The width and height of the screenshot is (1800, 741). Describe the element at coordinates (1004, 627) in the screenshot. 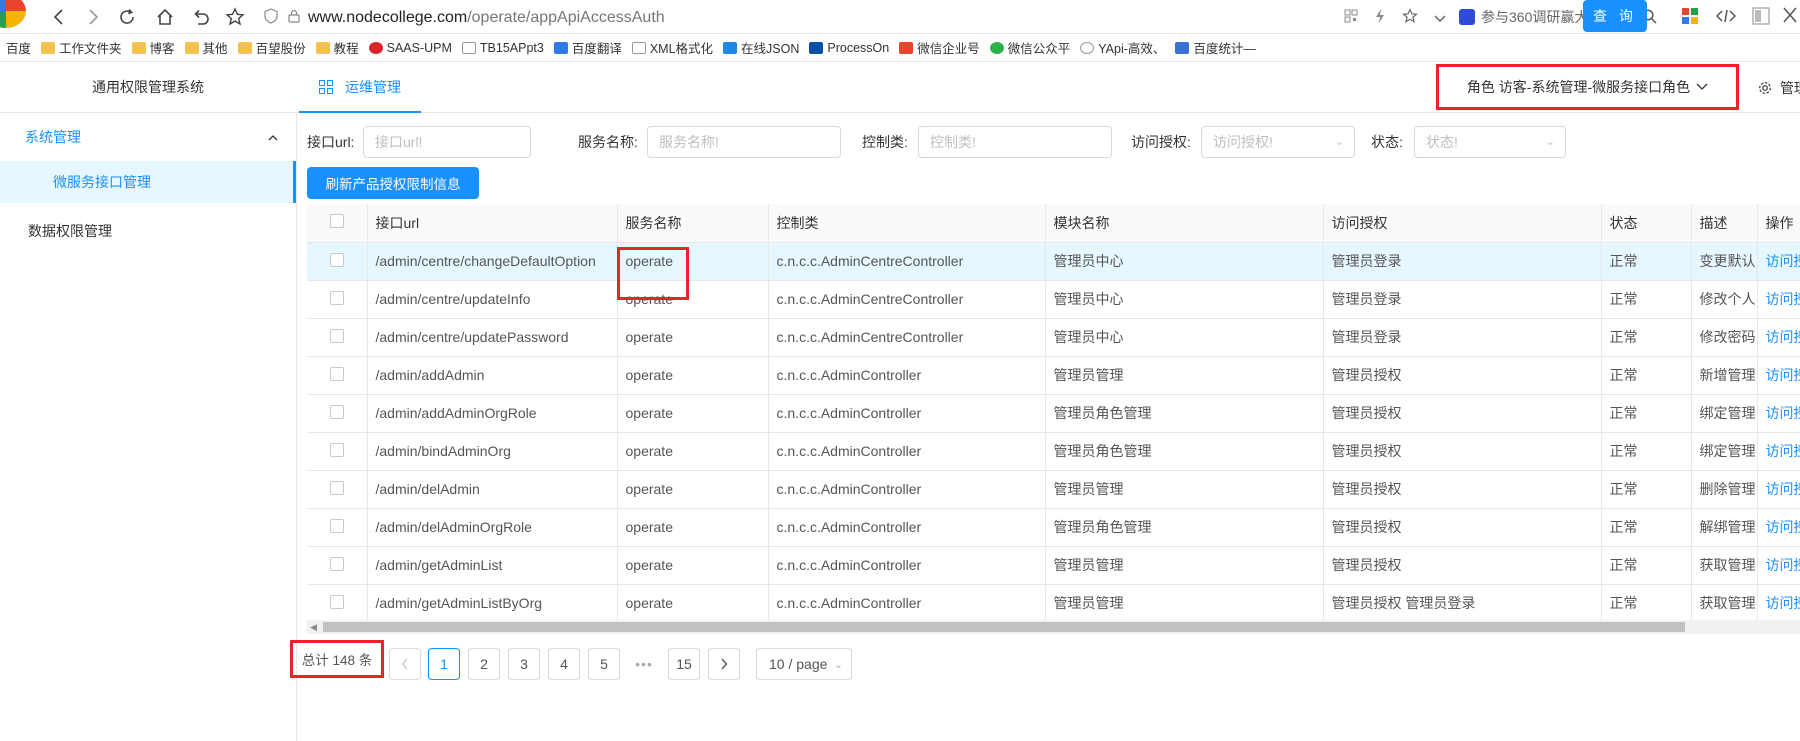

I see `scrollbar-thumb` at that location.